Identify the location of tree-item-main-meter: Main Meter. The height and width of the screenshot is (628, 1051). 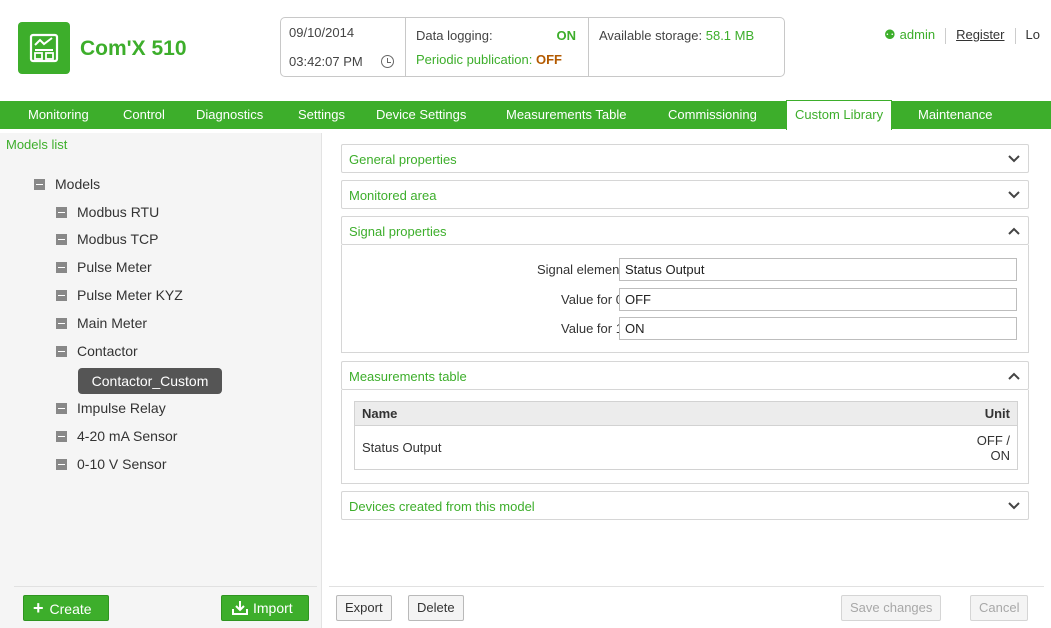
(101, 323).